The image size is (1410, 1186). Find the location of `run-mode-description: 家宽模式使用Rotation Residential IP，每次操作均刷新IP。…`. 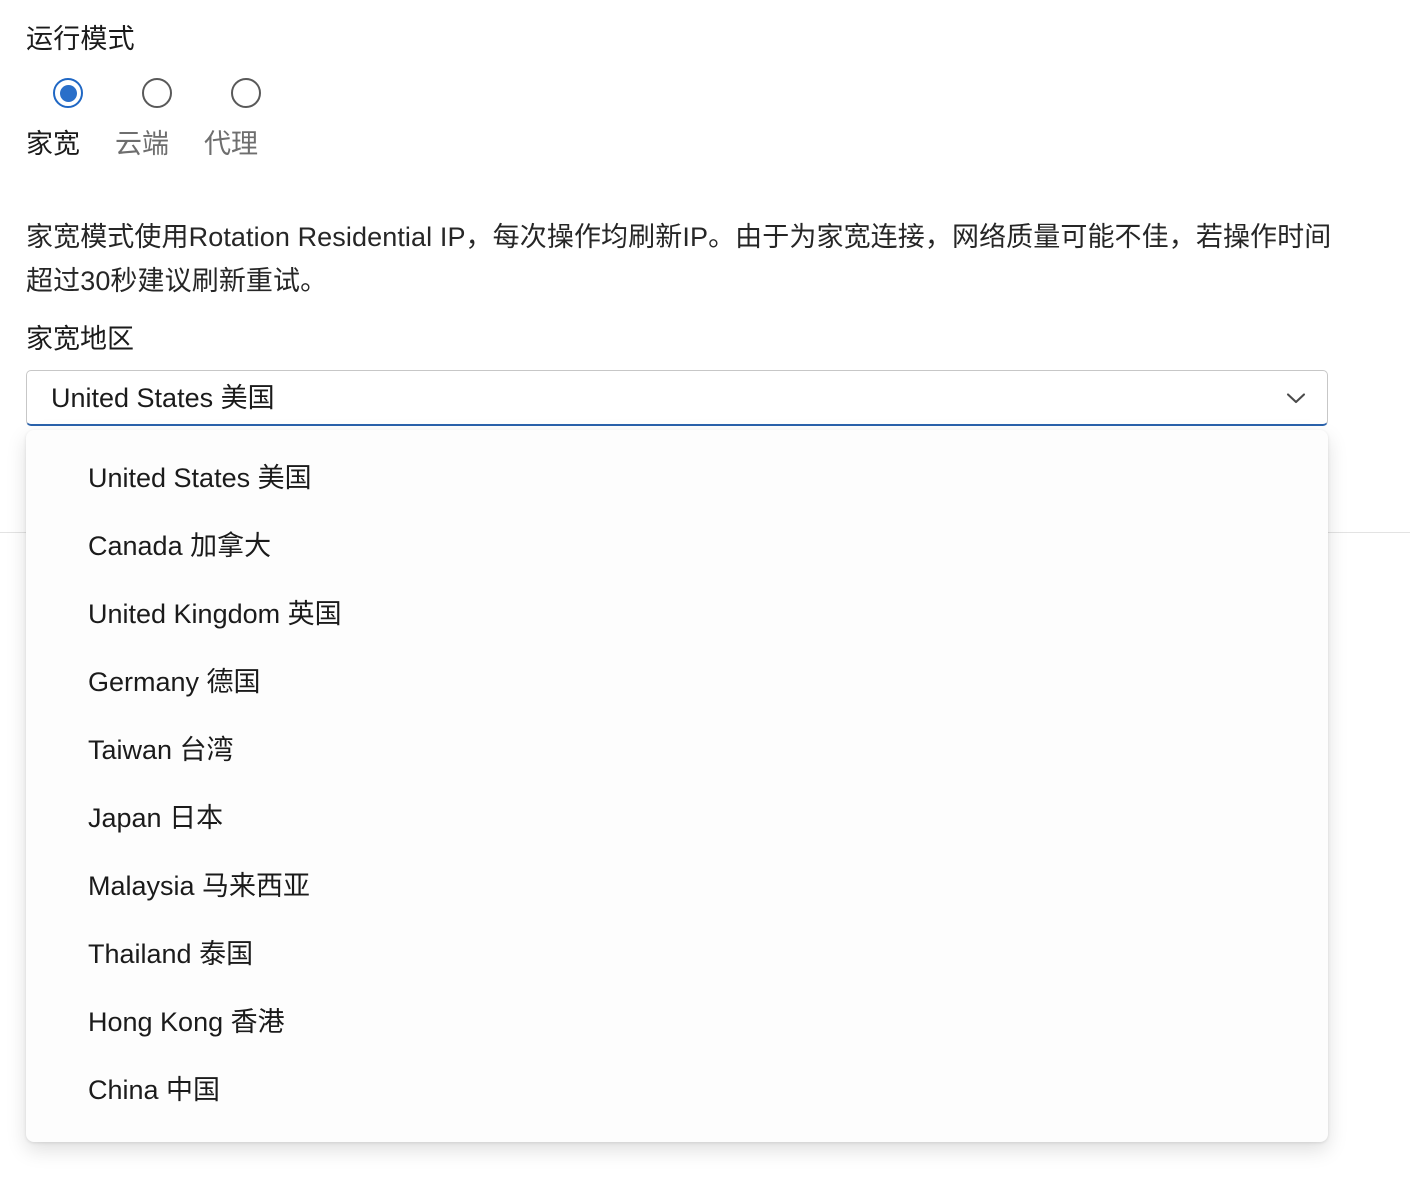

run-mode-description: 家宽模式使用Rotation Residential IP，每次操作均刷新IP。… is located at coordinates (679, 259).